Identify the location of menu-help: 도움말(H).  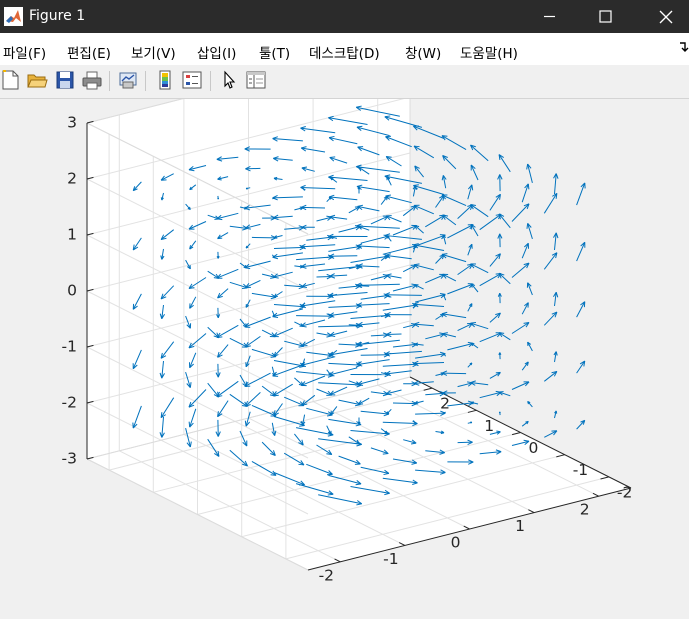
(489, 52).